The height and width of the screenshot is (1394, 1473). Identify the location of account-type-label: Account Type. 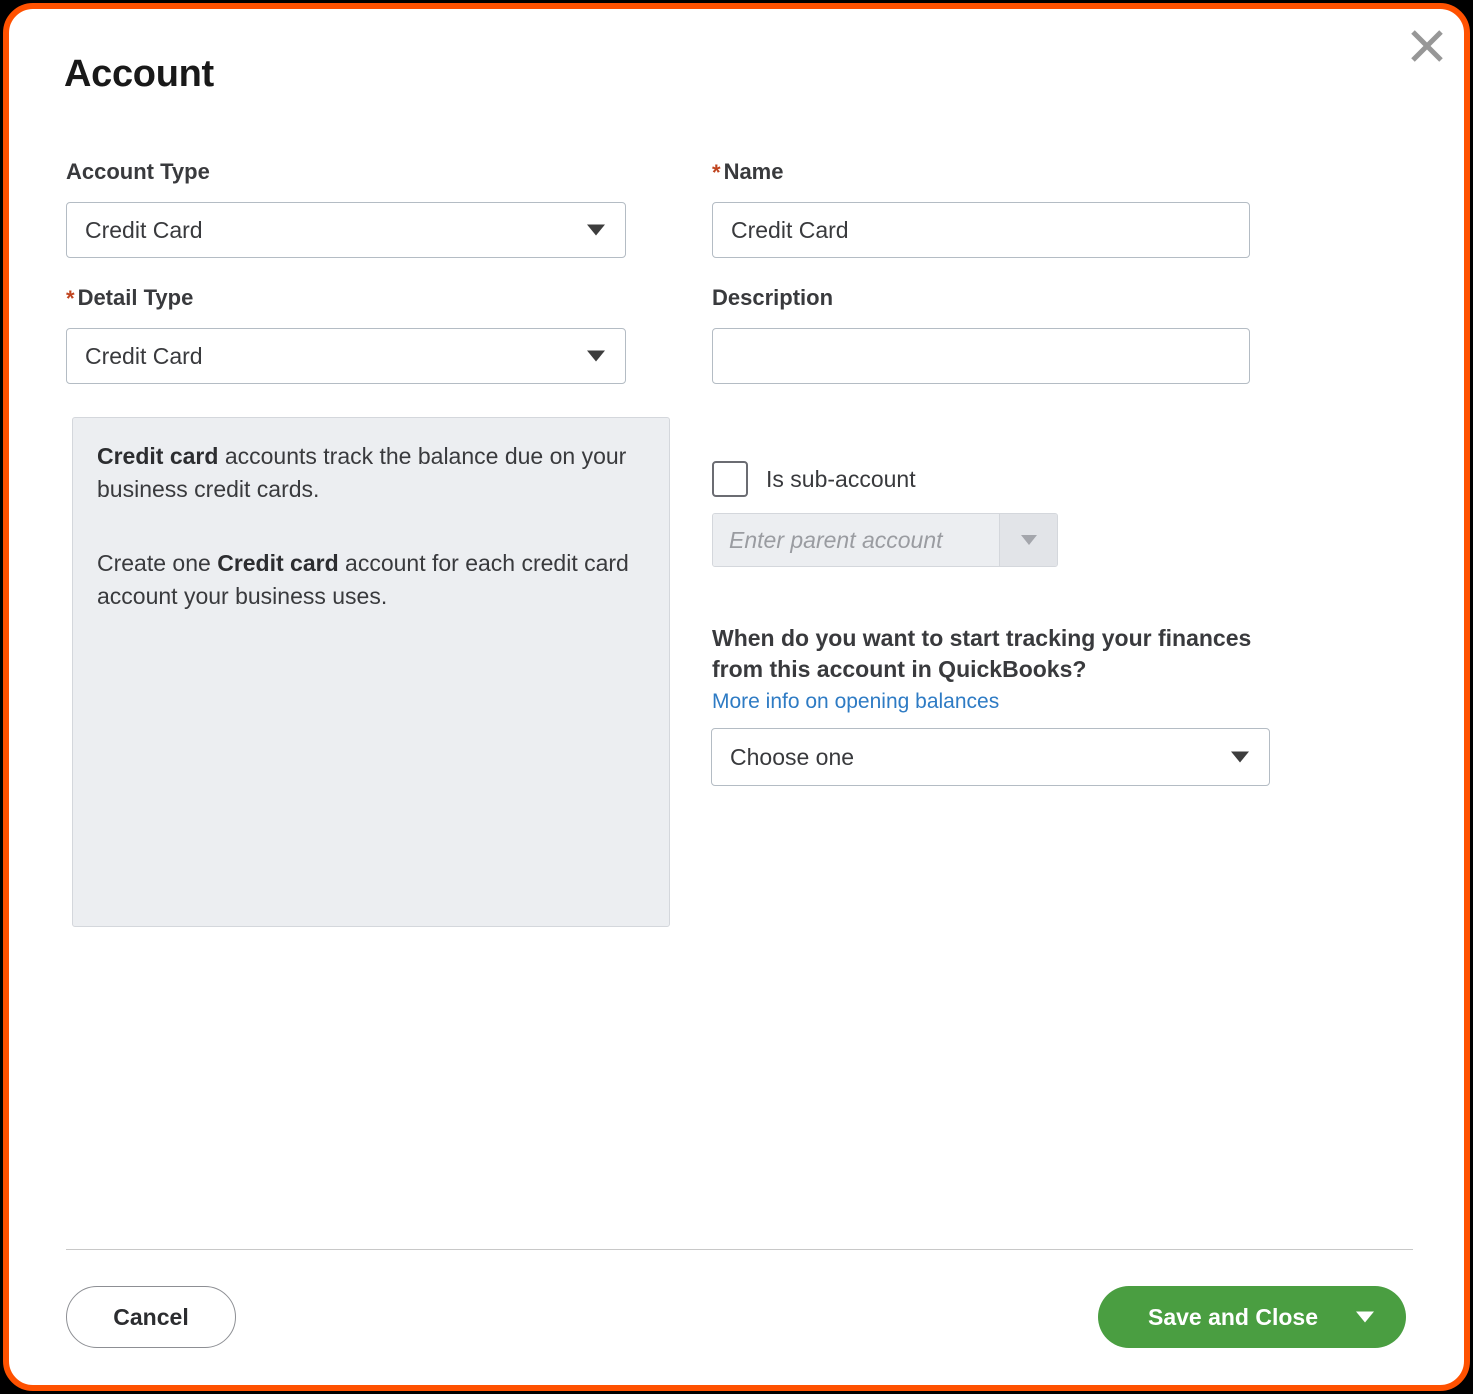
(138, 172).